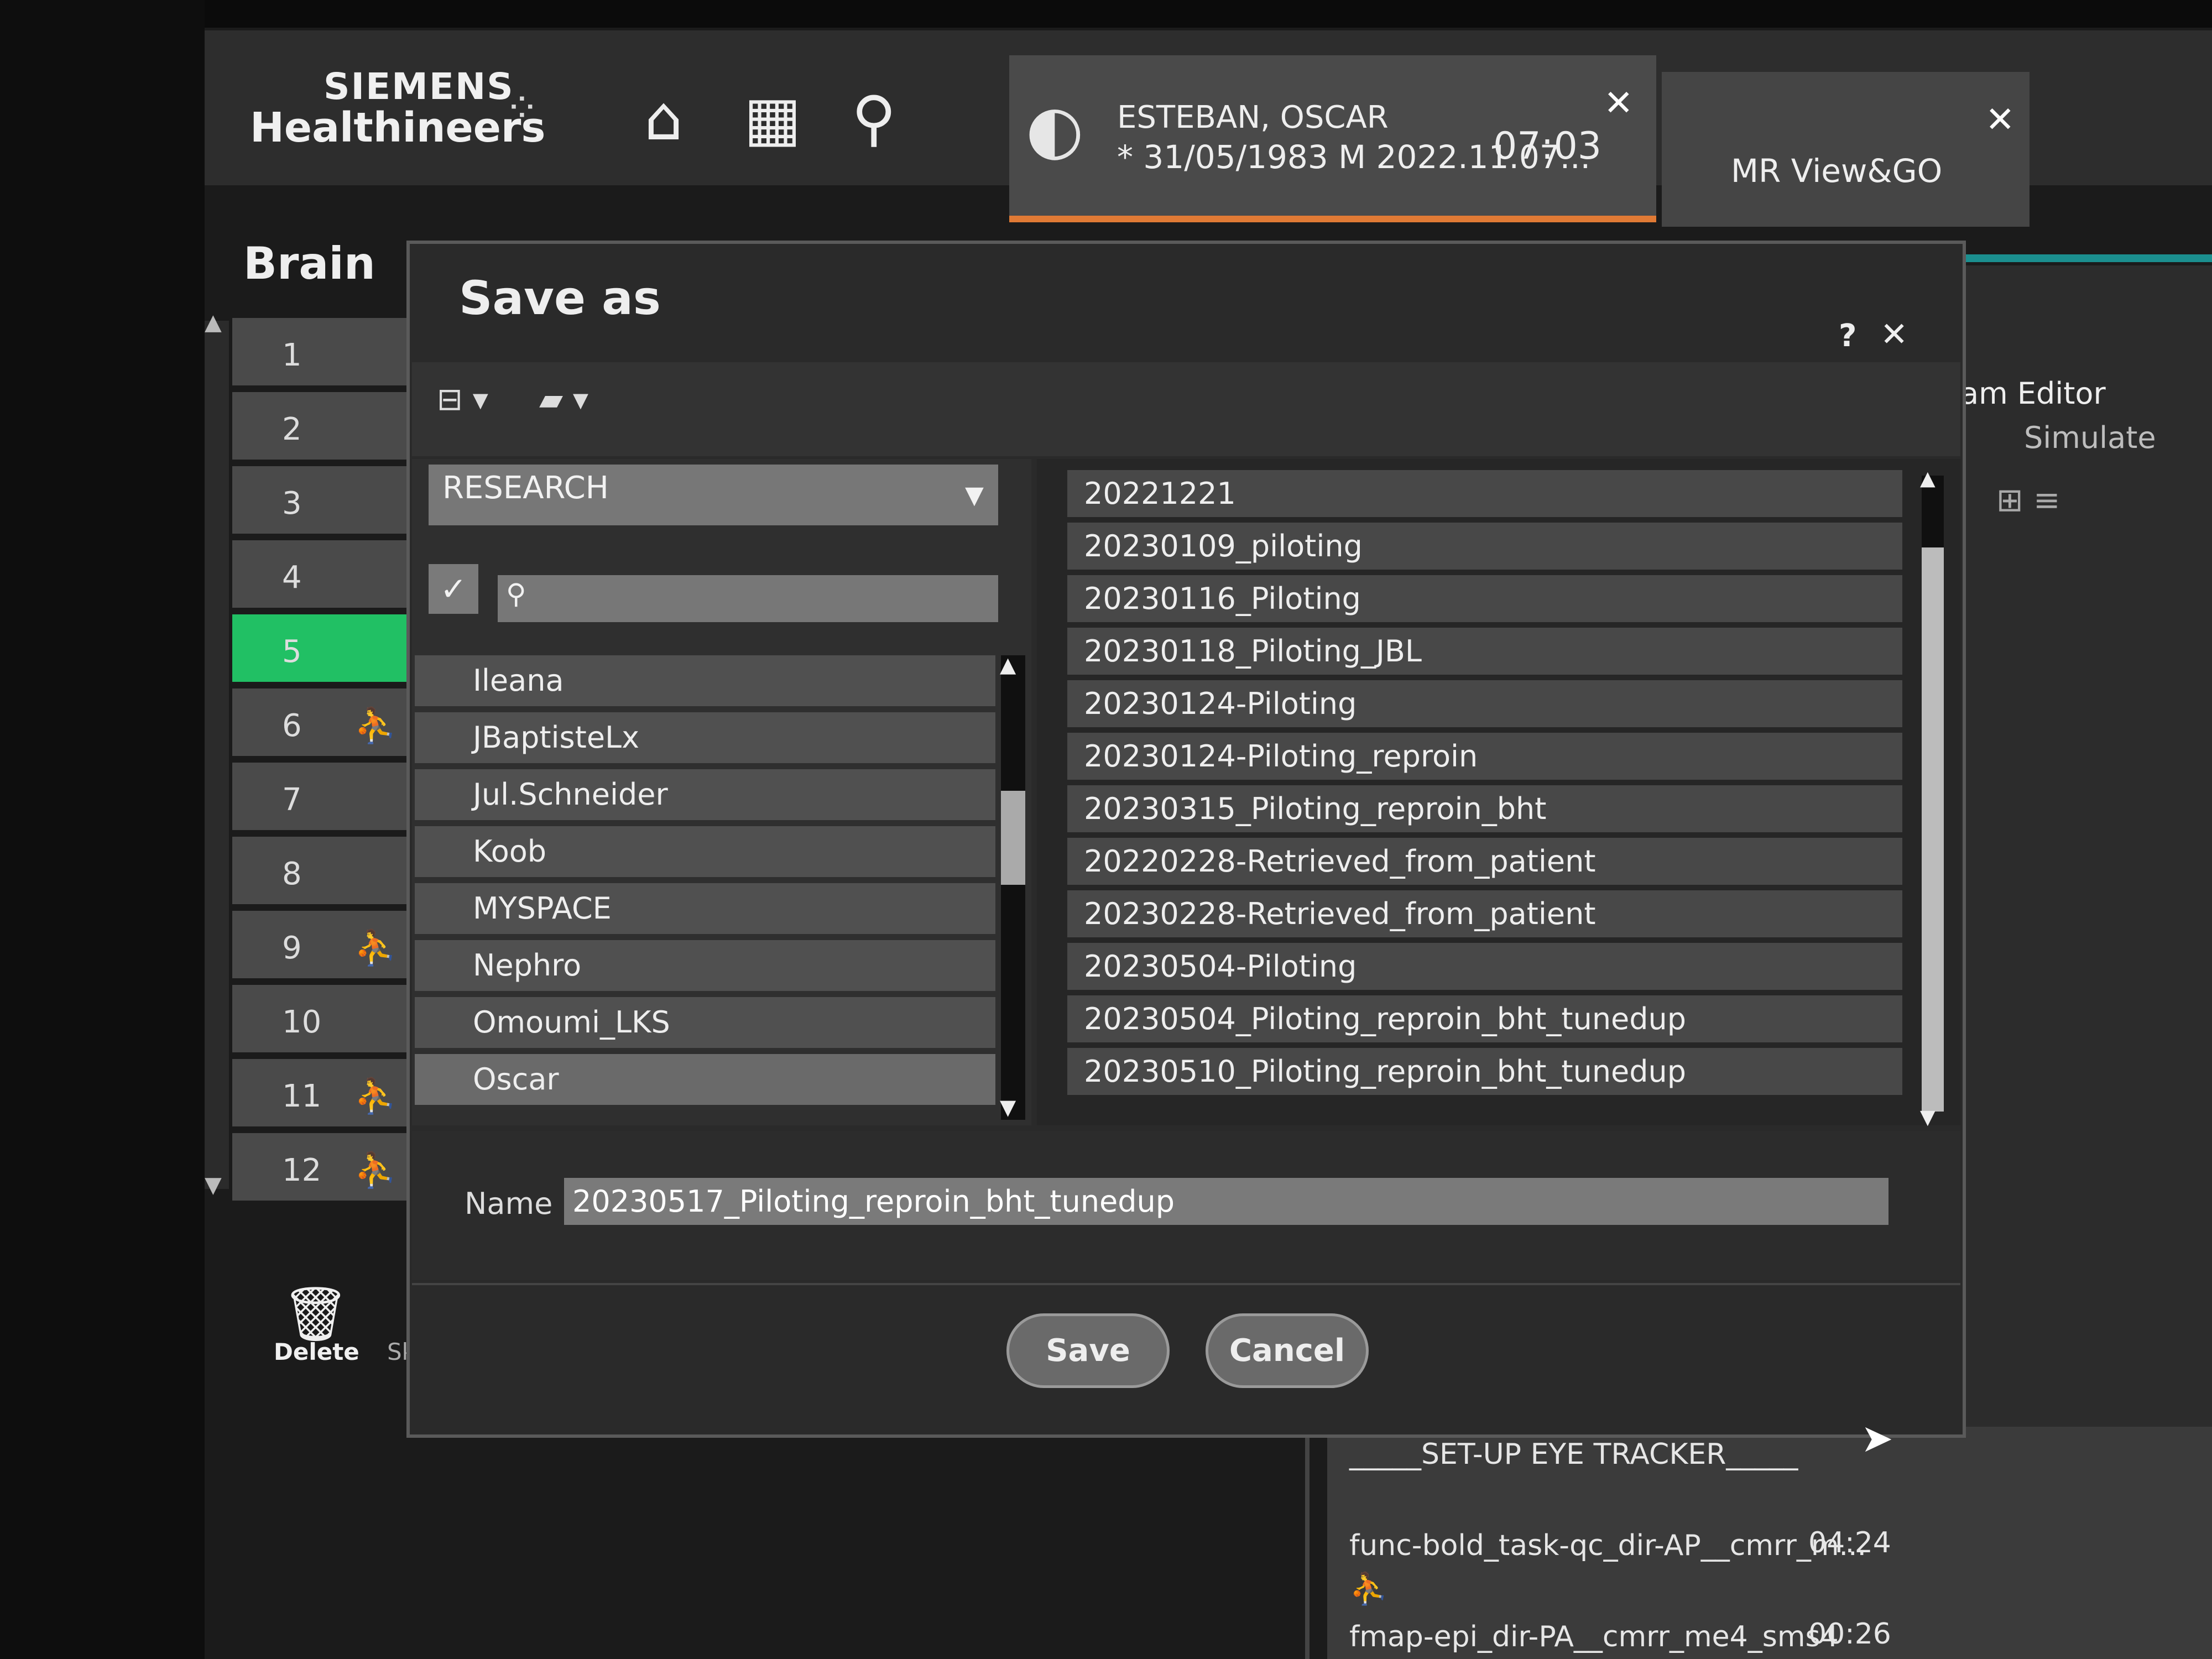 This screenshot has width=2212, height=1659. What do you see at coordinates (292, 948) in the screenshot?
I see `step-number: 9` at bounding box center [292, 948].